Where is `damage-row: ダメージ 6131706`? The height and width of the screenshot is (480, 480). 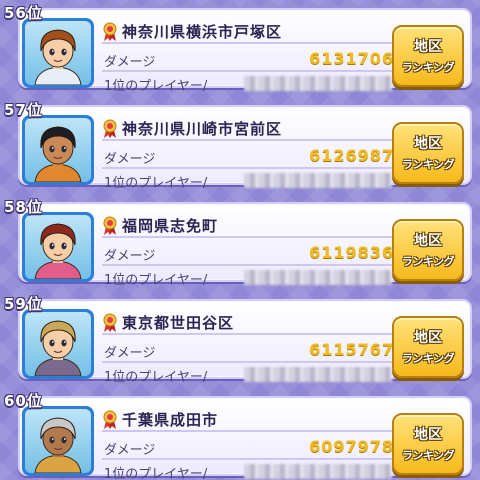
damage-row: ダメージ 6131706 is located at coordinates (251, 60).